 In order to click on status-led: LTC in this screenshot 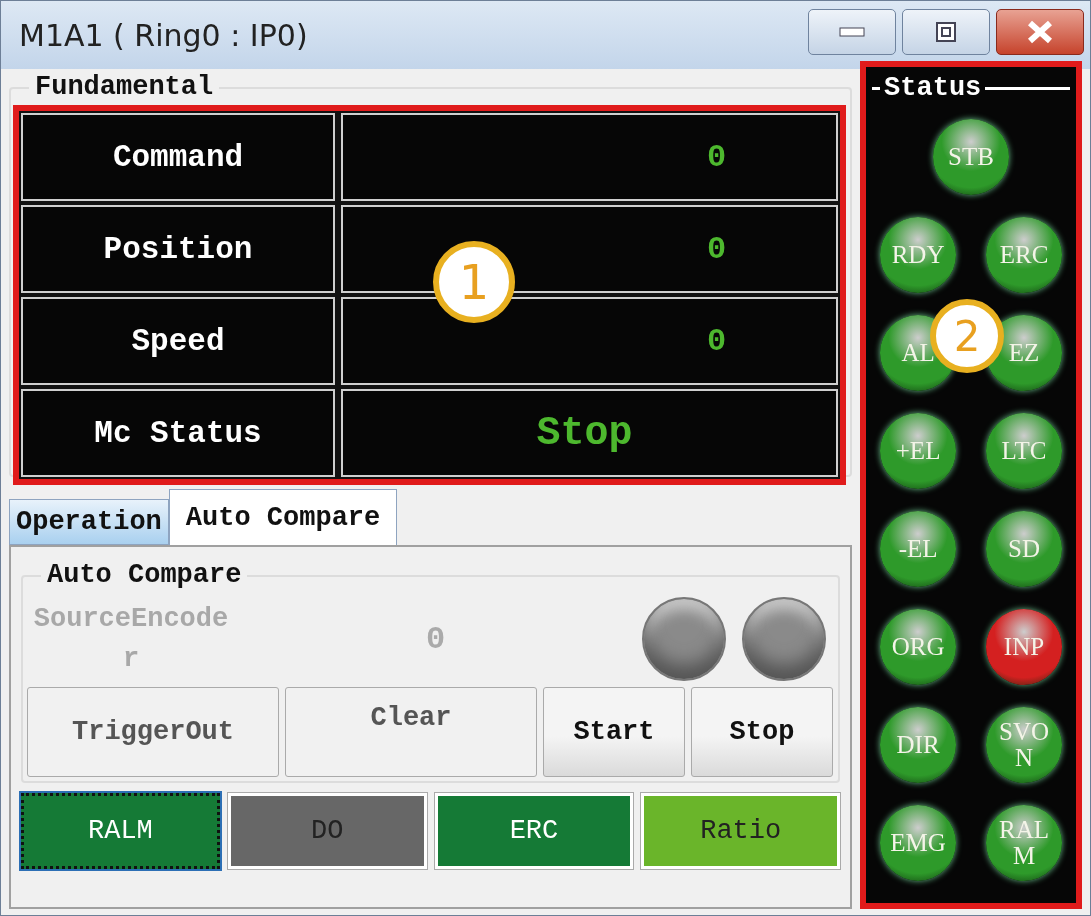, I will do `click(1024, 451)`.